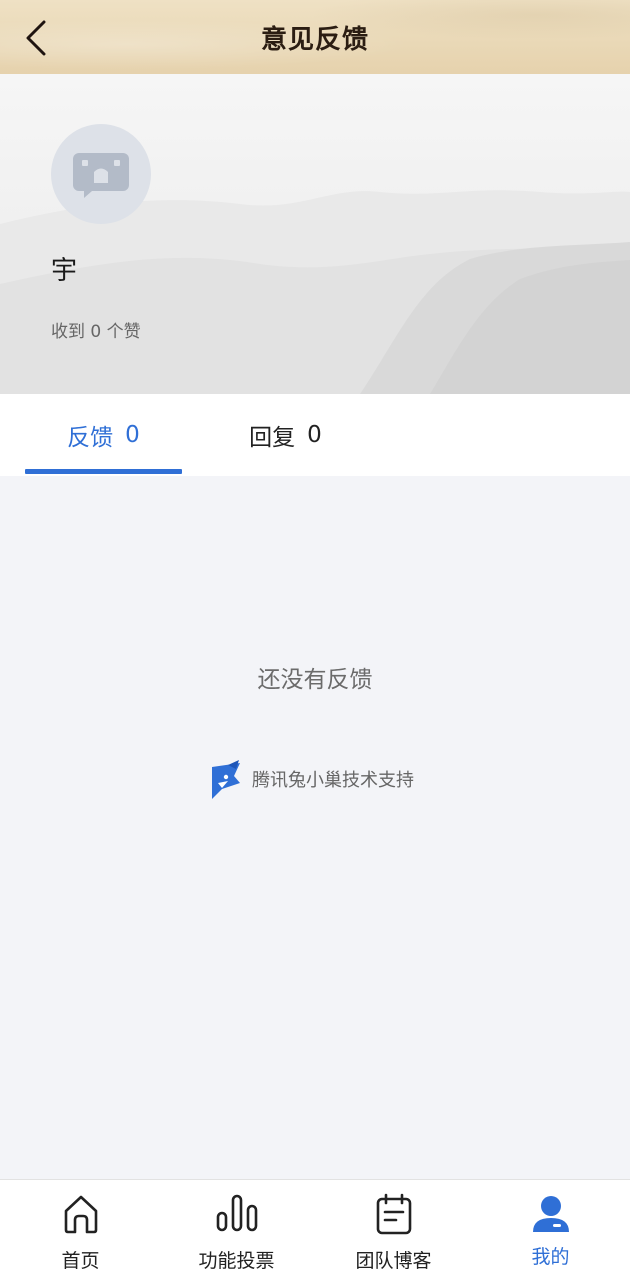  Describe the element at coordinates (132, 435) in the screenshot. I see `tab-feedback-count: 0` at that location.